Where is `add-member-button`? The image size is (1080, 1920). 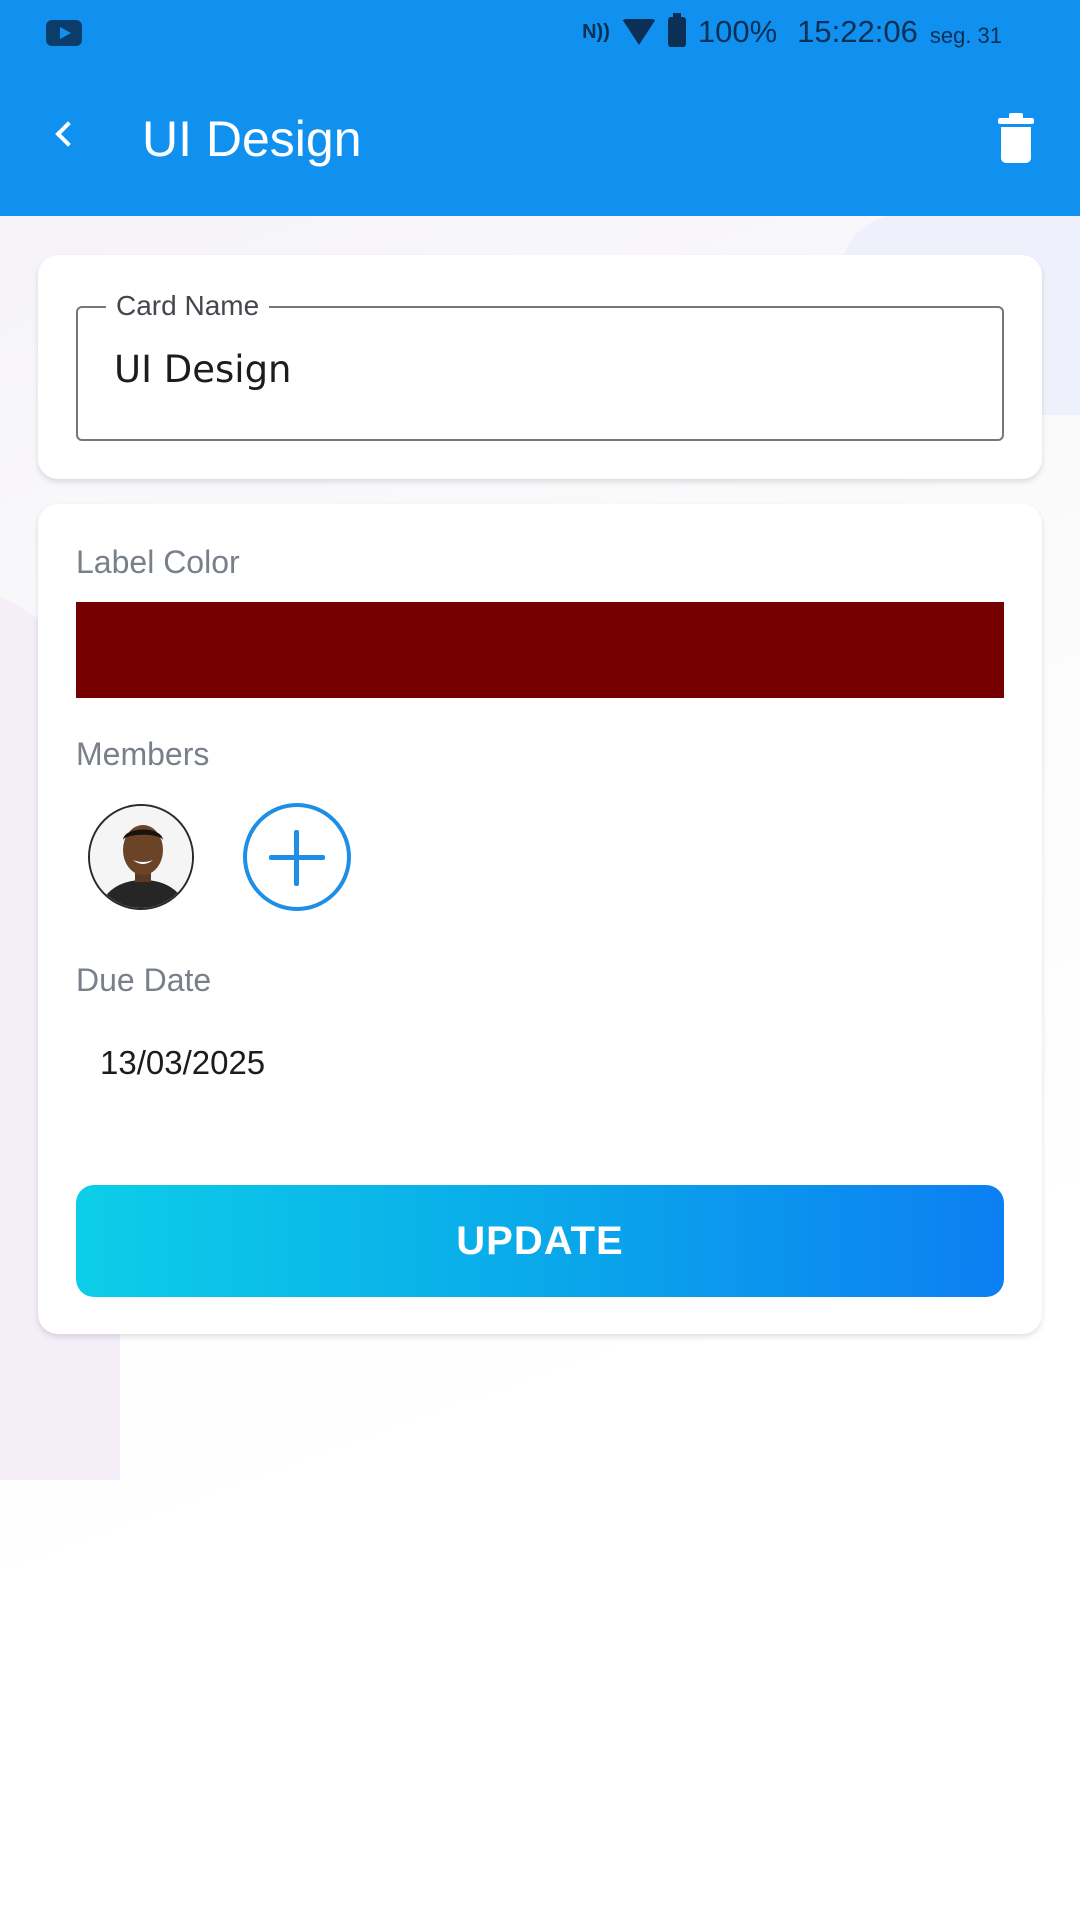
add-member-button is located at coordinates (297, 857).